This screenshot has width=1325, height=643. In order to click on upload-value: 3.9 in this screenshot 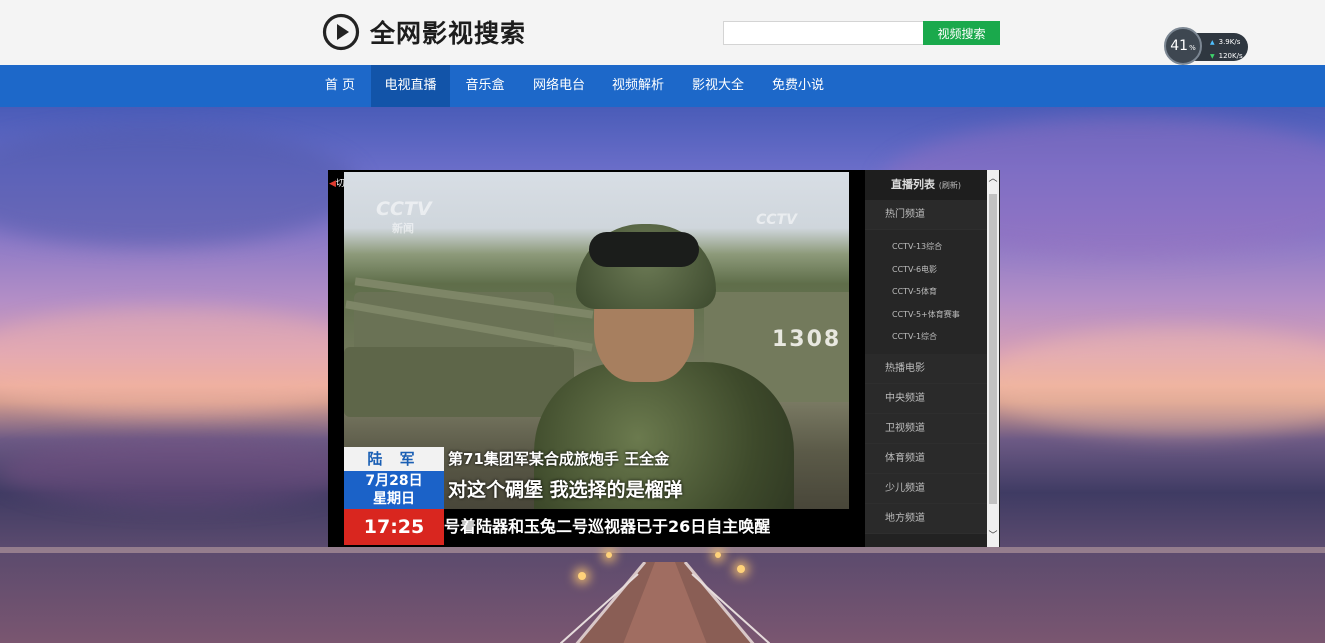, I will do `click(1224, 42)`.